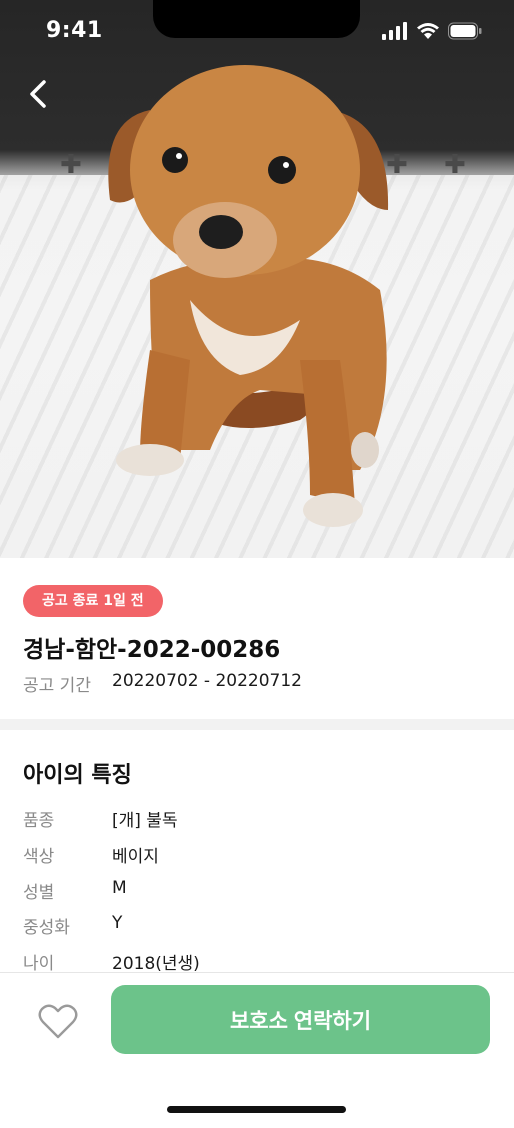 The image size is (514, 1128). I want to click on feature-label: 품종, so click(39, 821).